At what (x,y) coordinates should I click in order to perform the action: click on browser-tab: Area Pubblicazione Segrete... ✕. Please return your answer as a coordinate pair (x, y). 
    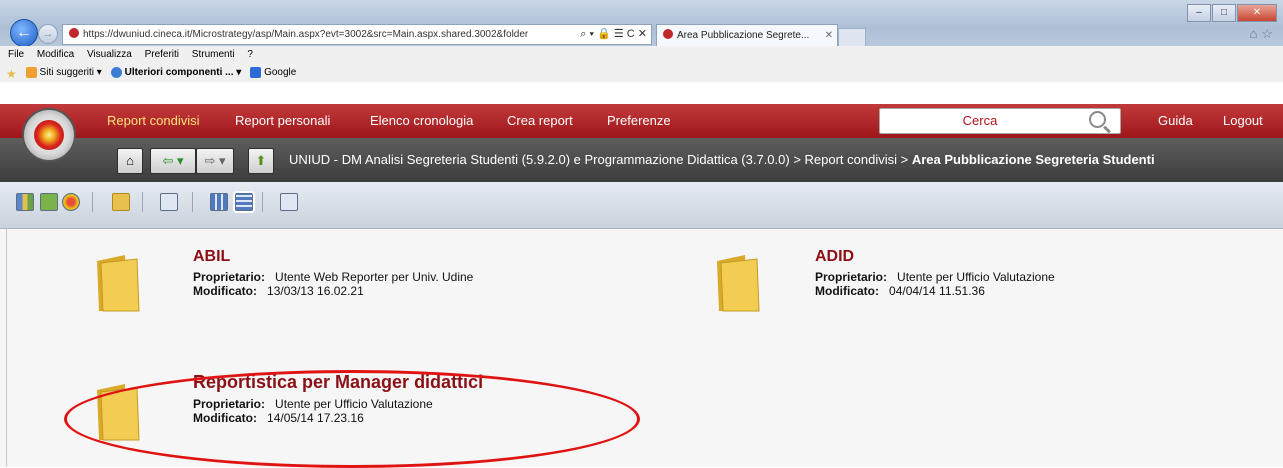
    Looking at the image, I should click on (747, 35).